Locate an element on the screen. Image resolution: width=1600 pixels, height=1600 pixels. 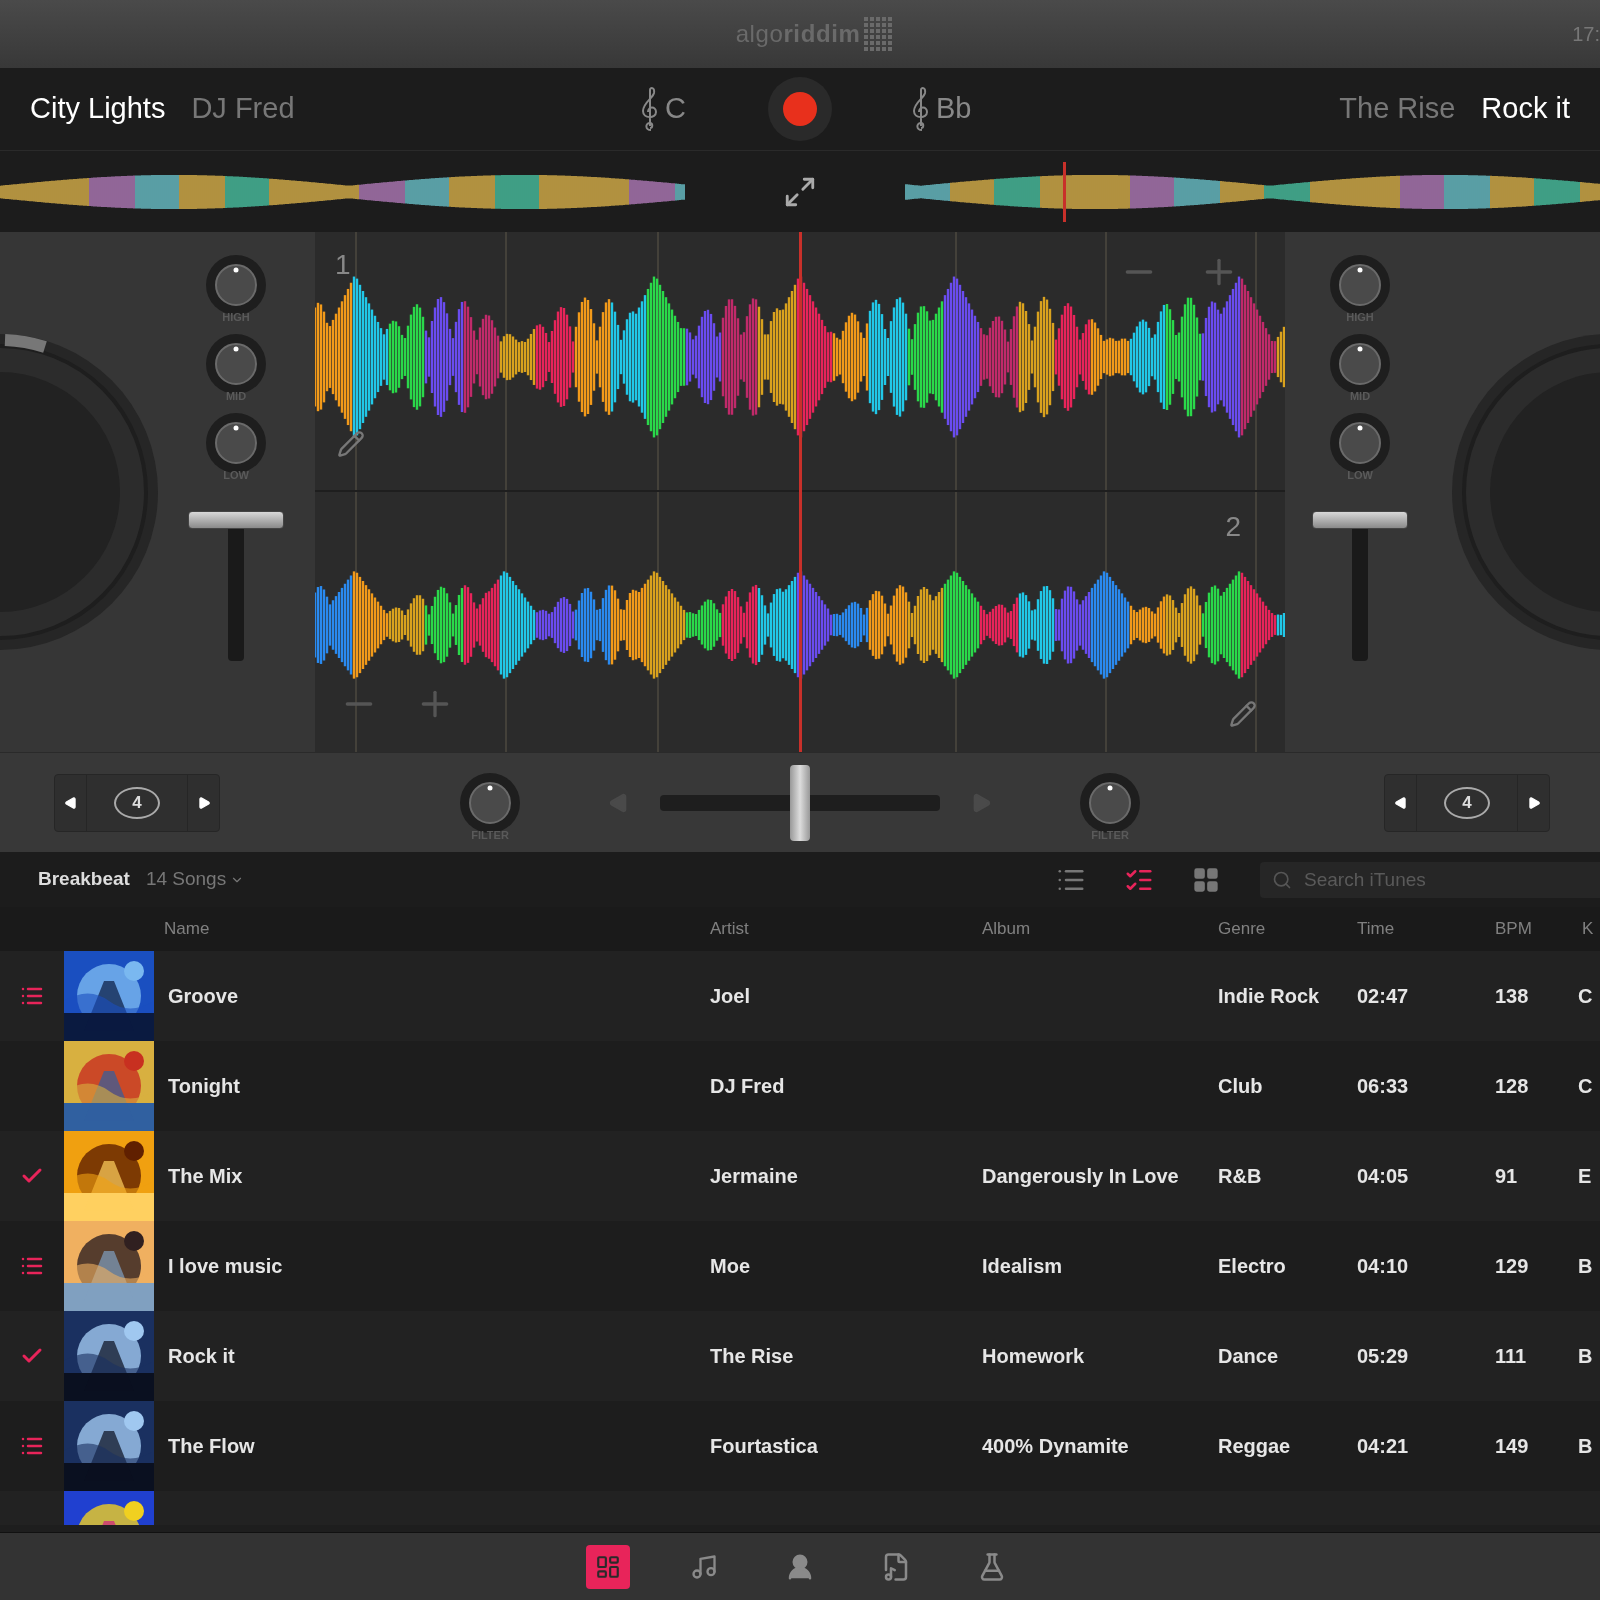
table-cell-text: 02:47 is located at coordinates (1383, 996).